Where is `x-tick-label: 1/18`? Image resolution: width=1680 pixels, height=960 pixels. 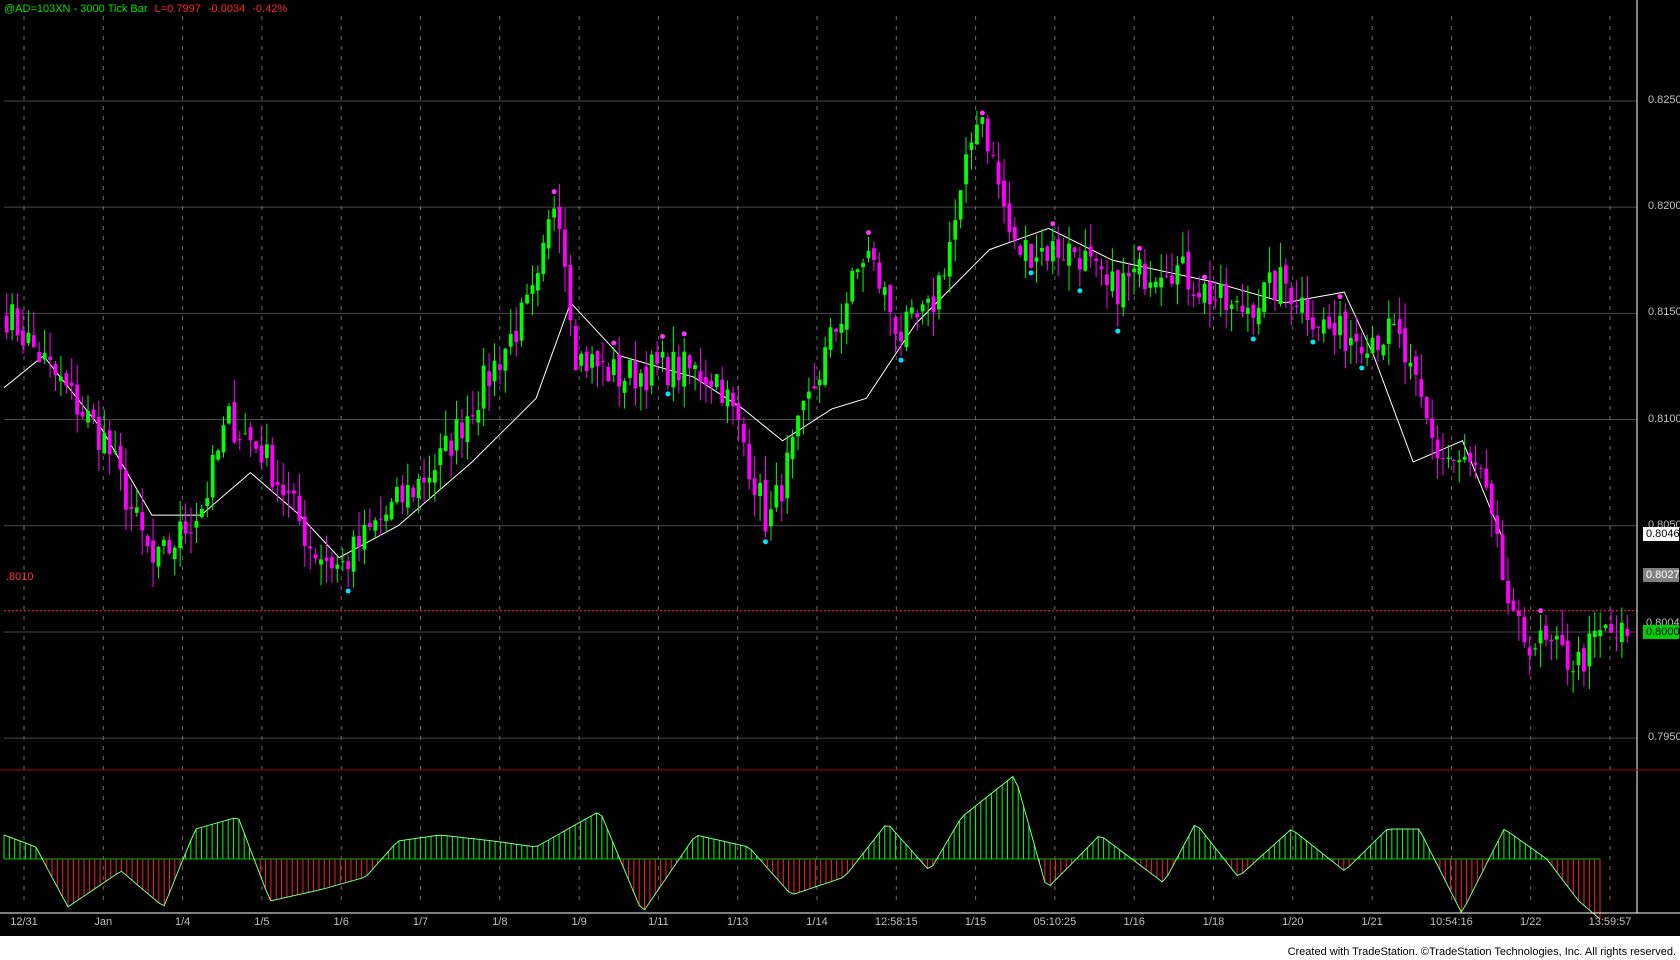 x-tick-label: 1/18 is located at coordinates (1213, 922).